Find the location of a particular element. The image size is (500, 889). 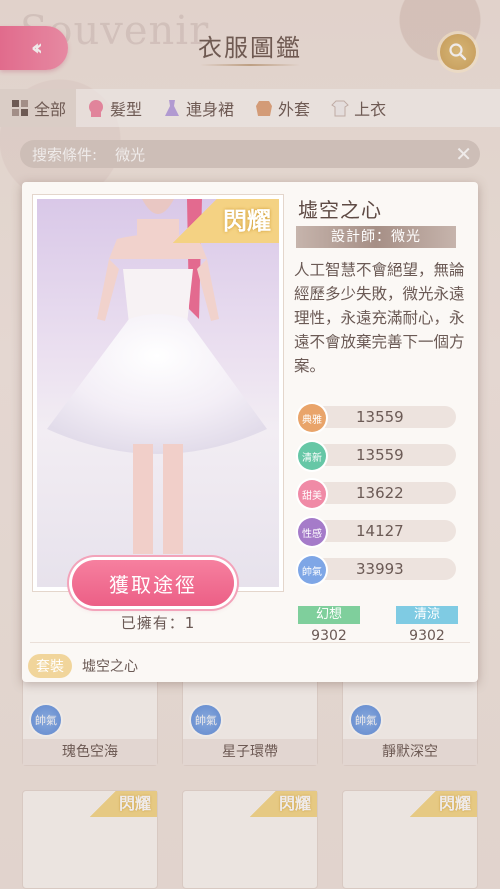

stat-elegant: 13559 典雅 is located at coordinates (377, 418).